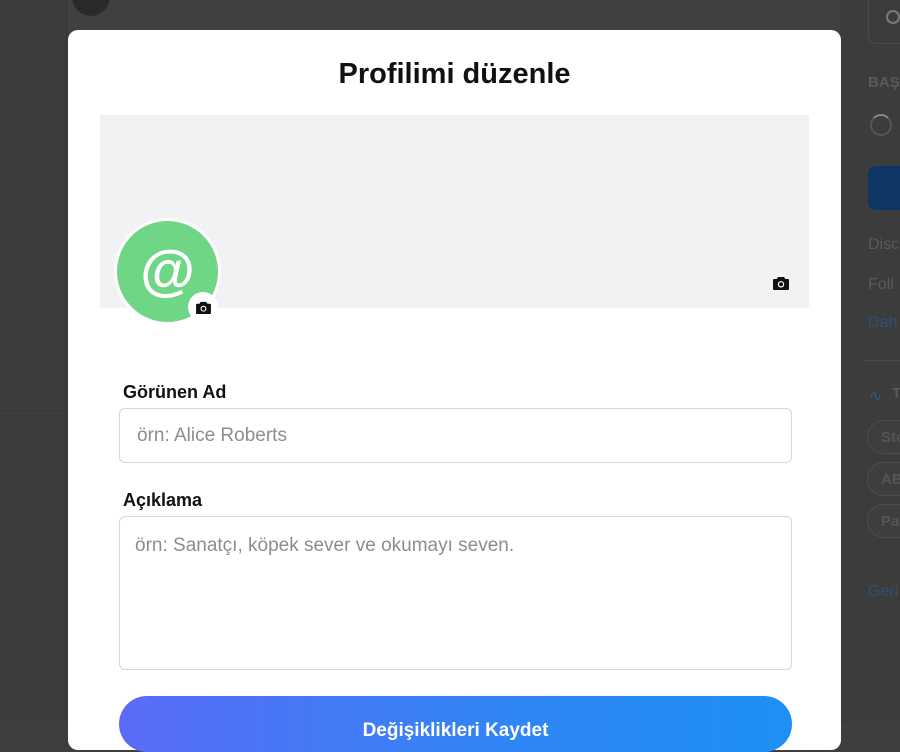 This screenshot has width=900, height=752. Describe the element at coordinates (175, 392) in the screenshot. I see `display-name-label: Görünen Ad` at that location.